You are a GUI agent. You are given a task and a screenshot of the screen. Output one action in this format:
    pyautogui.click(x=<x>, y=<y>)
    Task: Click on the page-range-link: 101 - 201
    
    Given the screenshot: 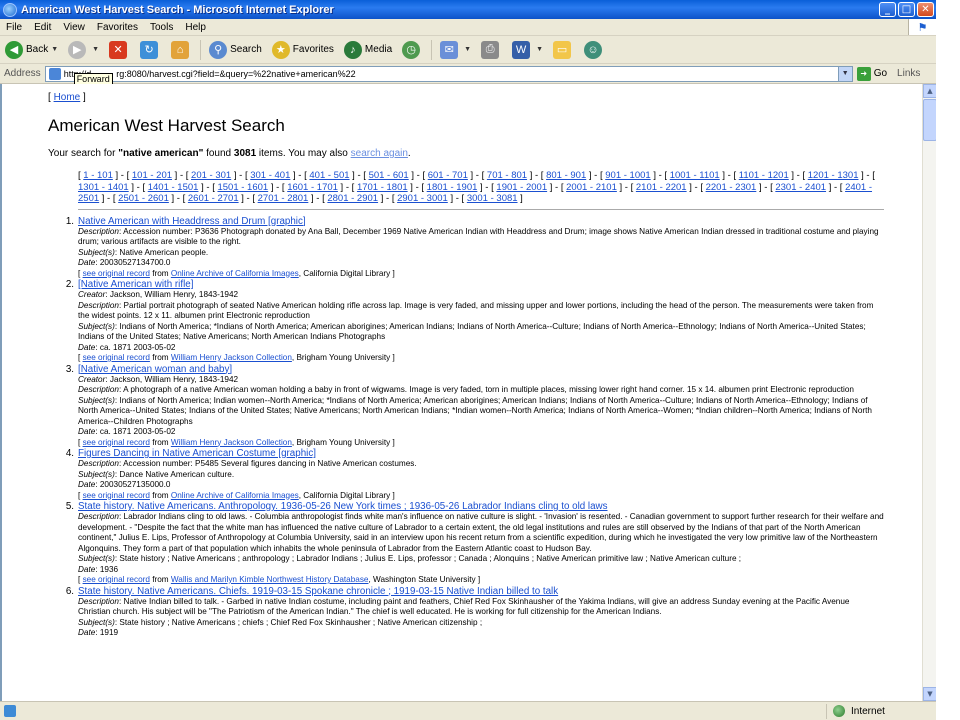 What is the action you would take?
    pyautogui.click(x=152, y=175)
    